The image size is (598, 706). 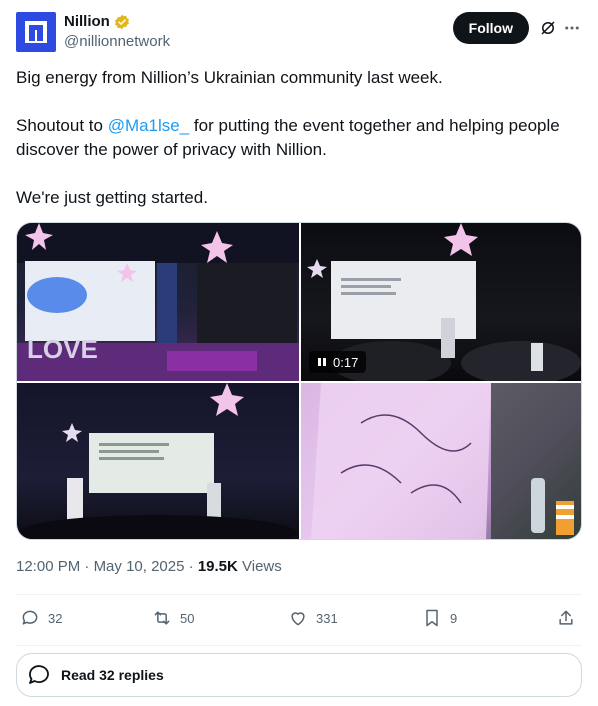 I want to click on video-presentation: 0:17, so click(x=441, y=302).